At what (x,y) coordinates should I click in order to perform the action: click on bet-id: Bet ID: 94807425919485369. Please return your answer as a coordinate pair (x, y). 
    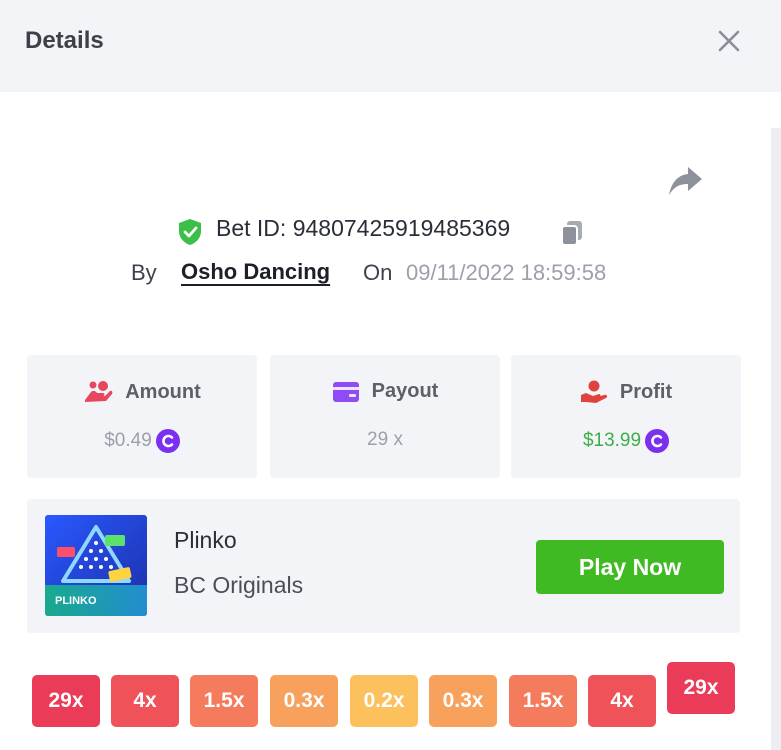
    Looking at the image, I should click on (363, 228).